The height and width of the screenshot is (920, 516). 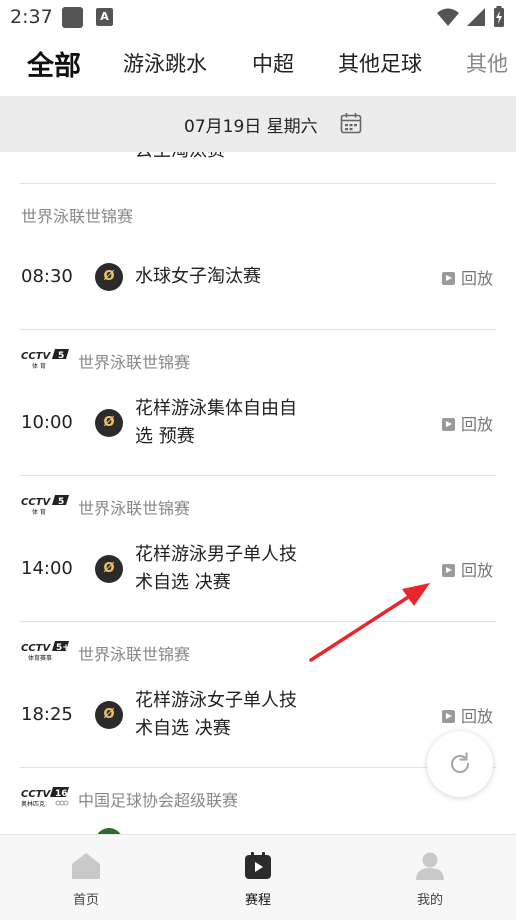 What do you see at coordinates (104, 17) in the screenshot?
I see `notification-badge-icon: A` at bounding box center [104, 17].